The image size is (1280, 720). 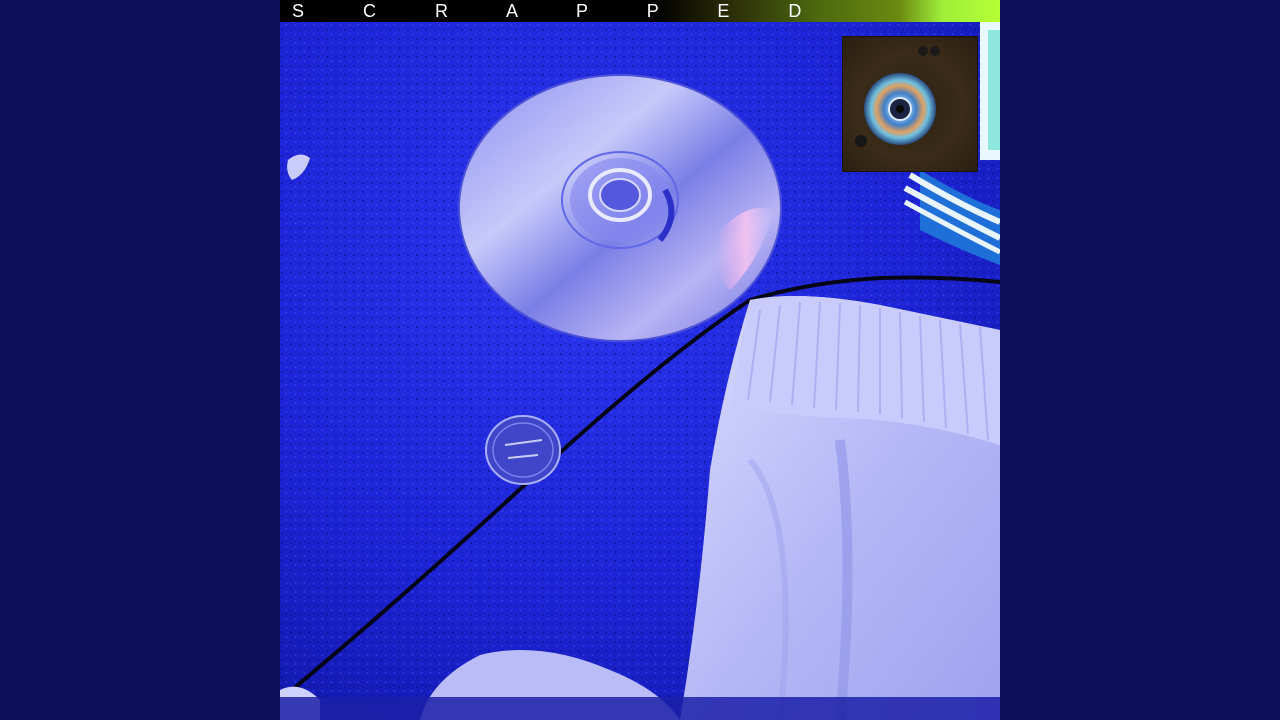 What do you see at coordinates (523, 450) in the screenshot?
I see `coin` at bounding box center [523, 450].